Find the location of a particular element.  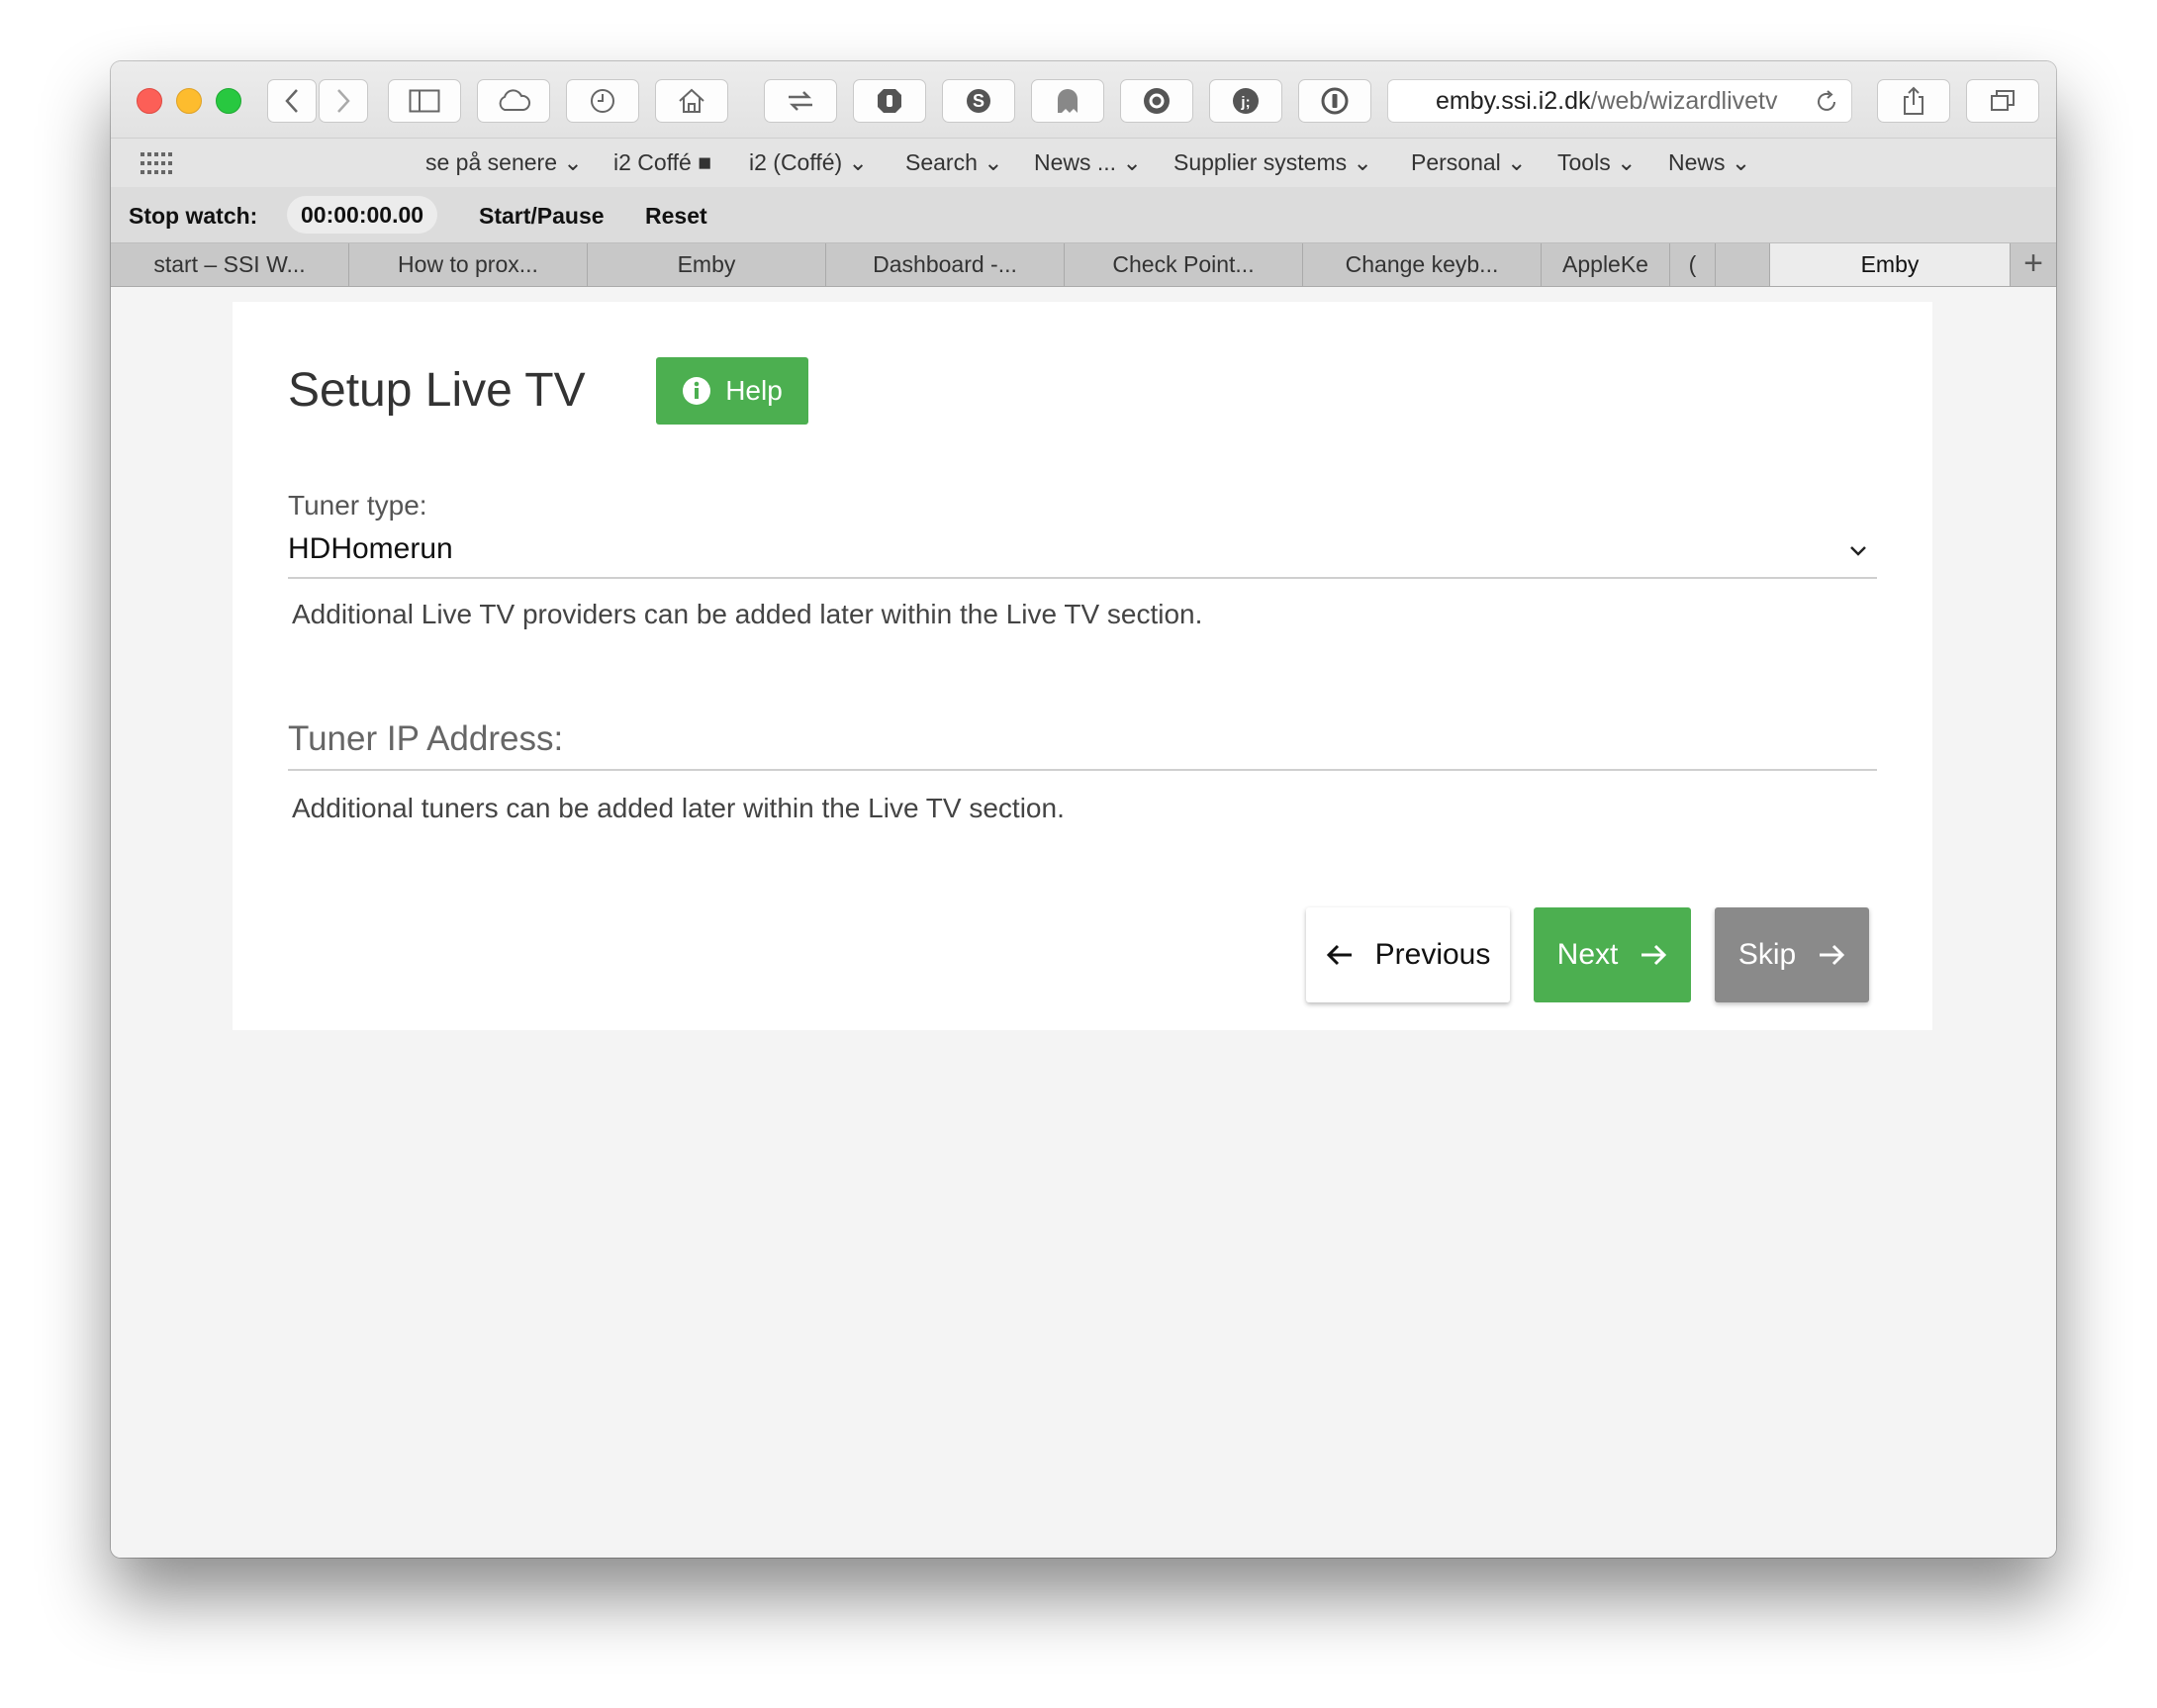

cloud-icon is located at coordinates (515, 100).